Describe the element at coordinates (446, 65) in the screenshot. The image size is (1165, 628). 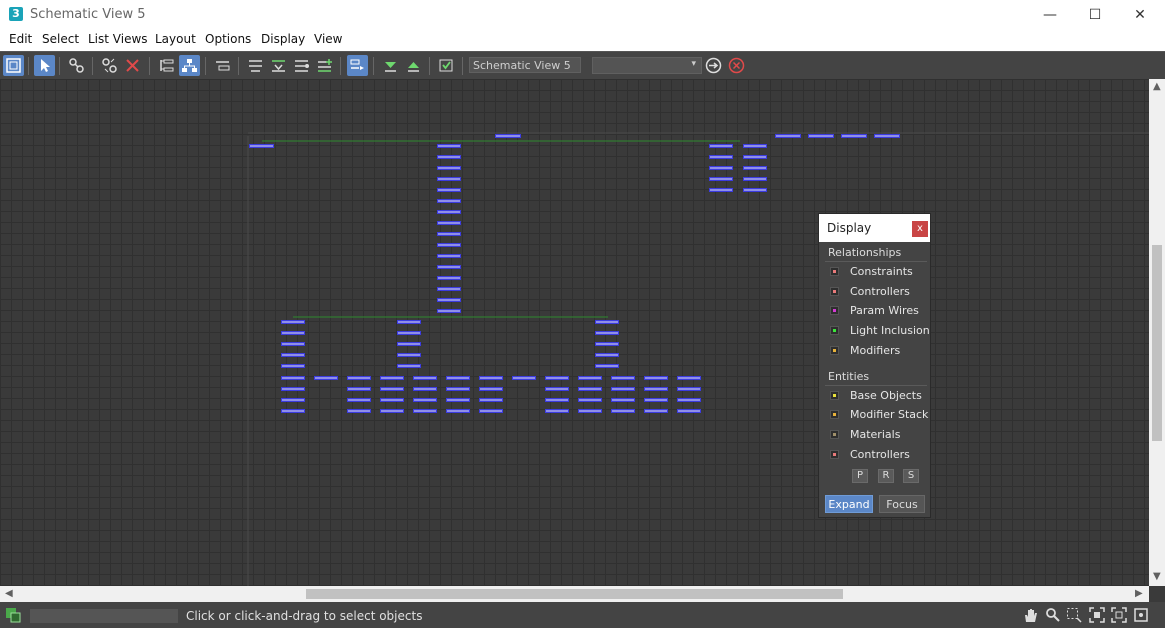
I see `preferences-button` at that location.